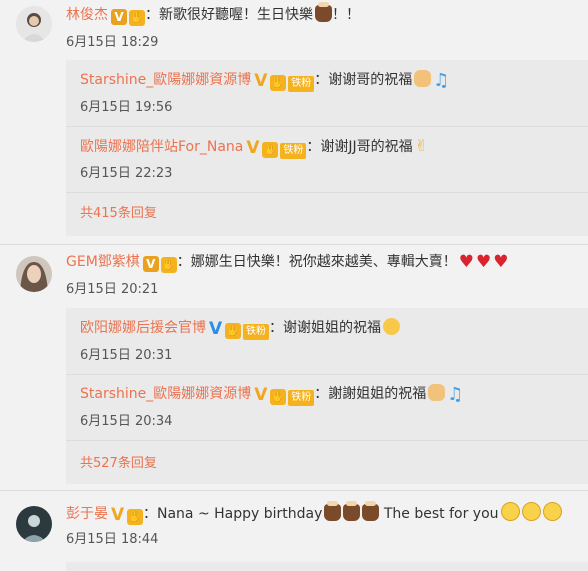 This screenshot has width=588, height=571. I want to click on comment-text: ：Nana ~ Happy birthday, so click(233, 514).